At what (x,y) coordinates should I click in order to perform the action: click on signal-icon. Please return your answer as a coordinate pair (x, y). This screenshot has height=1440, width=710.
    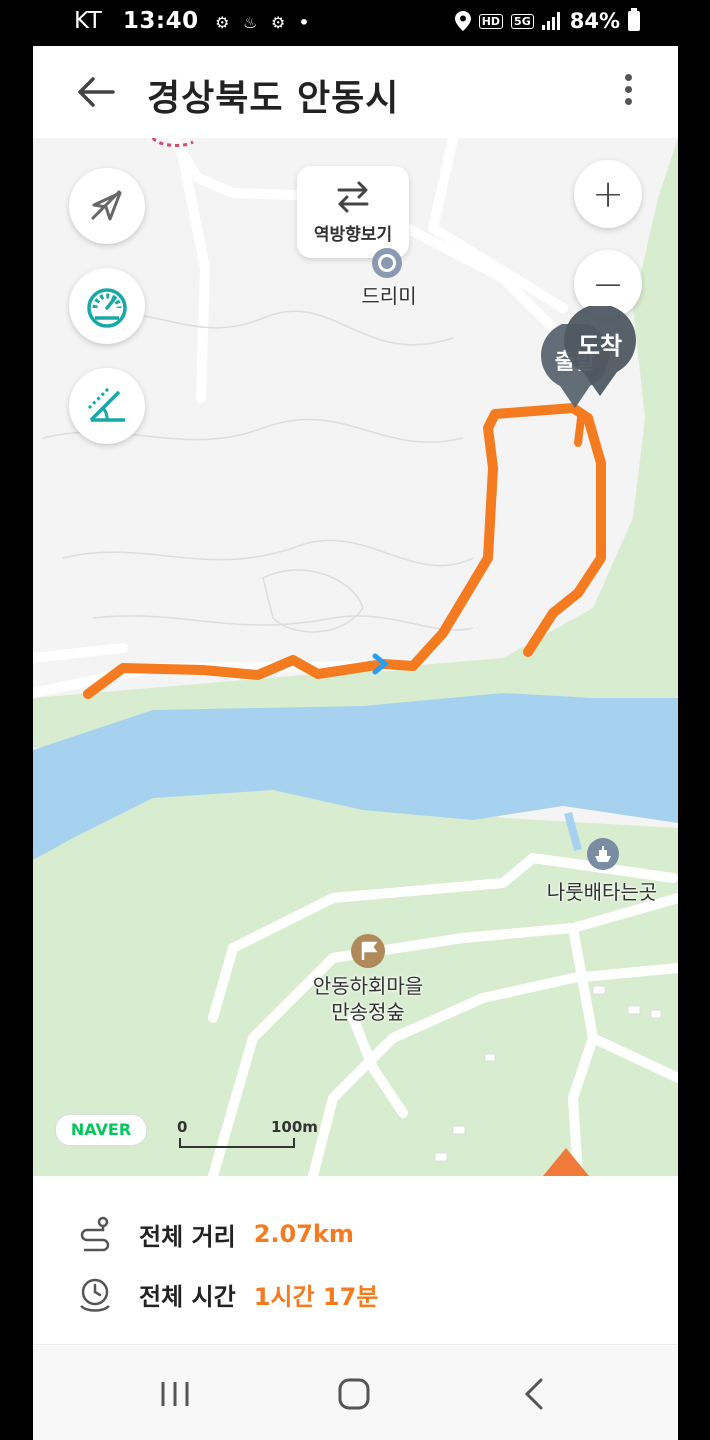
    Looking at the image, I should click on (550, 21).